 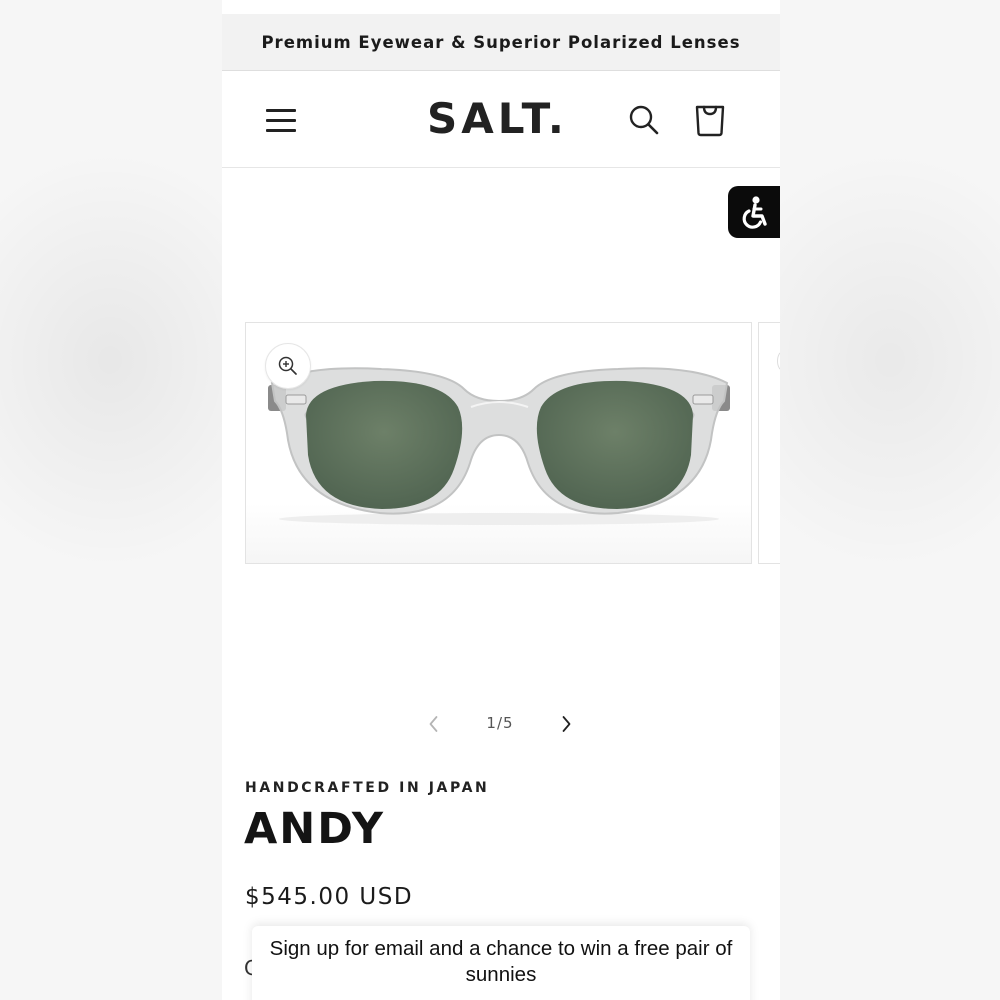 What do you see at coordinates (644, 120) in the screenshot?
I see `search-icon` at bounding box center [644, 120].